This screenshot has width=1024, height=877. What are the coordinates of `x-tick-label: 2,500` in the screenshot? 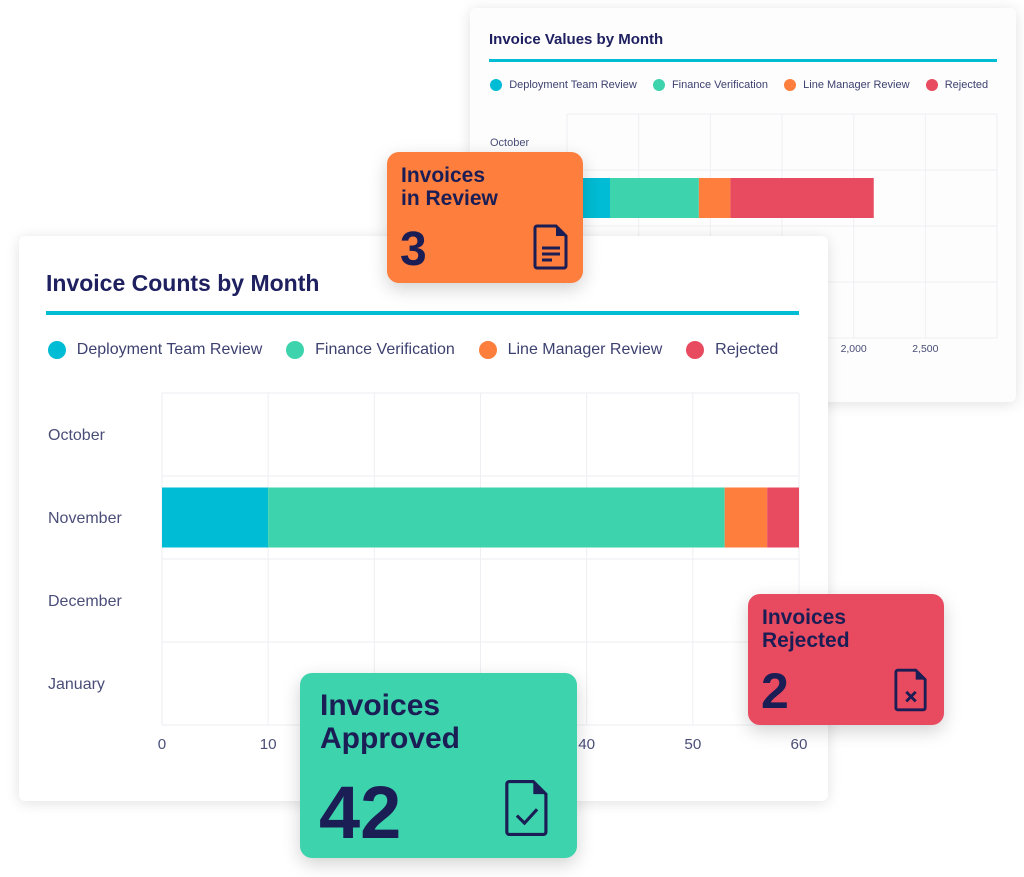 It's located at (925, 349).